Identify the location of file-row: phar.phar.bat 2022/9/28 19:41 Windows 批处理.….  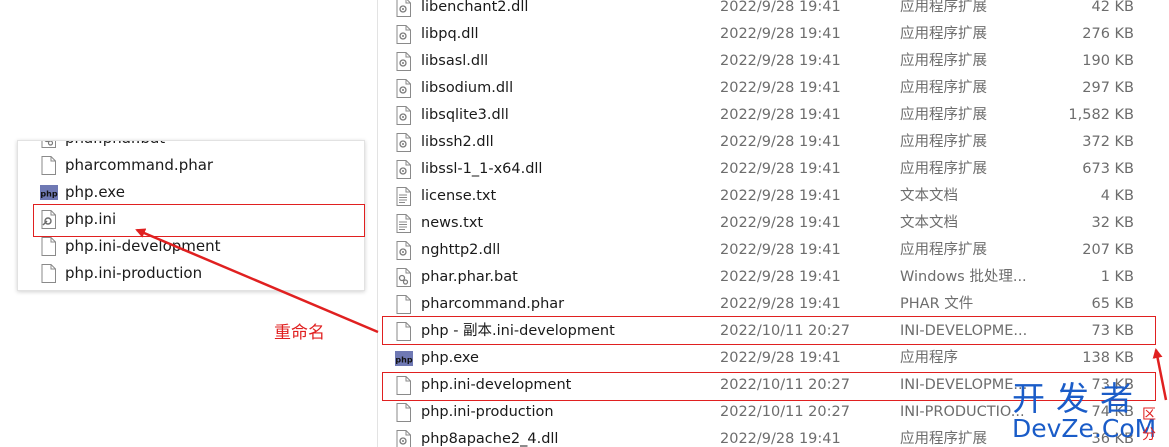
(773, 277).